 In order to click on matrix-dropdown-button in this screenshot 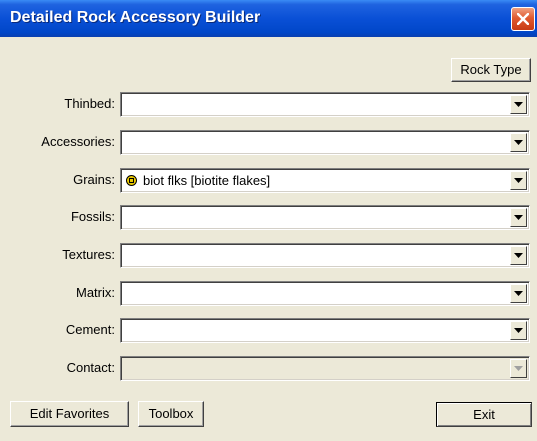, I will do `click(518, 293)`.